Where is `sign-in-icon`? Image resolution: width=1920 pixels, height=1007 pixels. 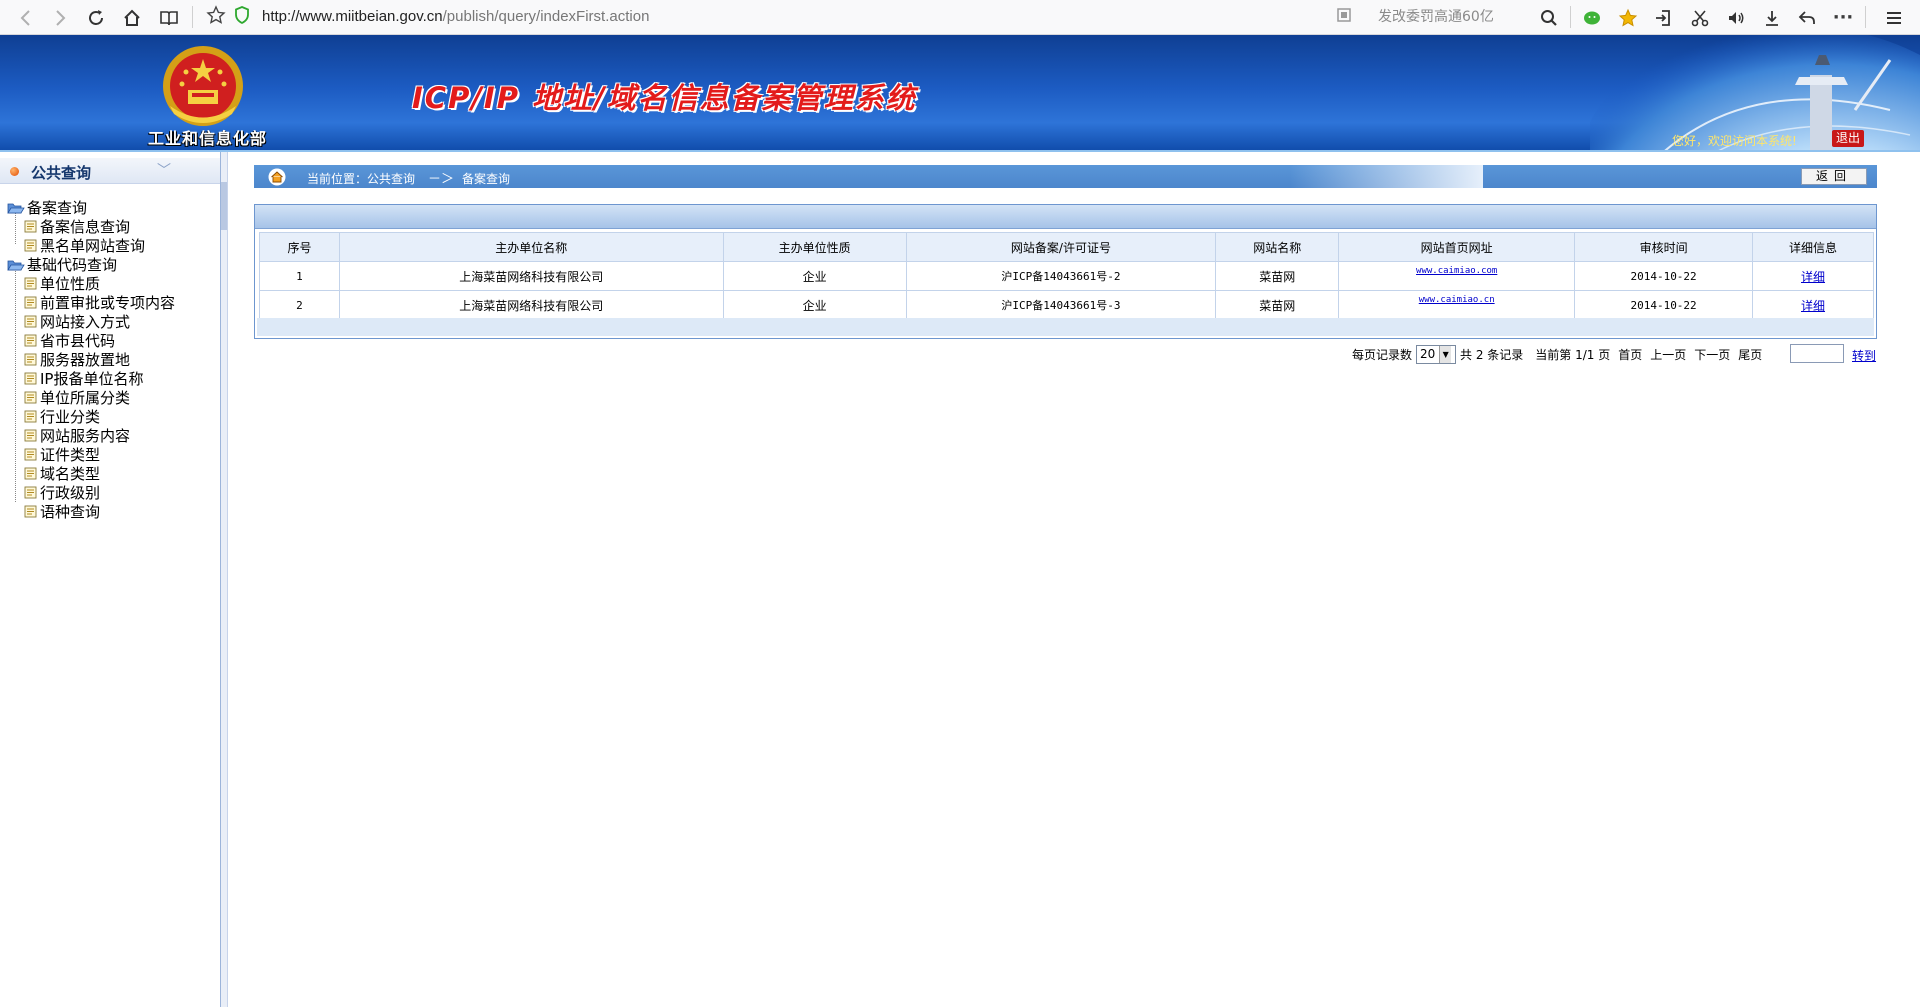
sign-in-icon is located at coordinates (1663, 18).